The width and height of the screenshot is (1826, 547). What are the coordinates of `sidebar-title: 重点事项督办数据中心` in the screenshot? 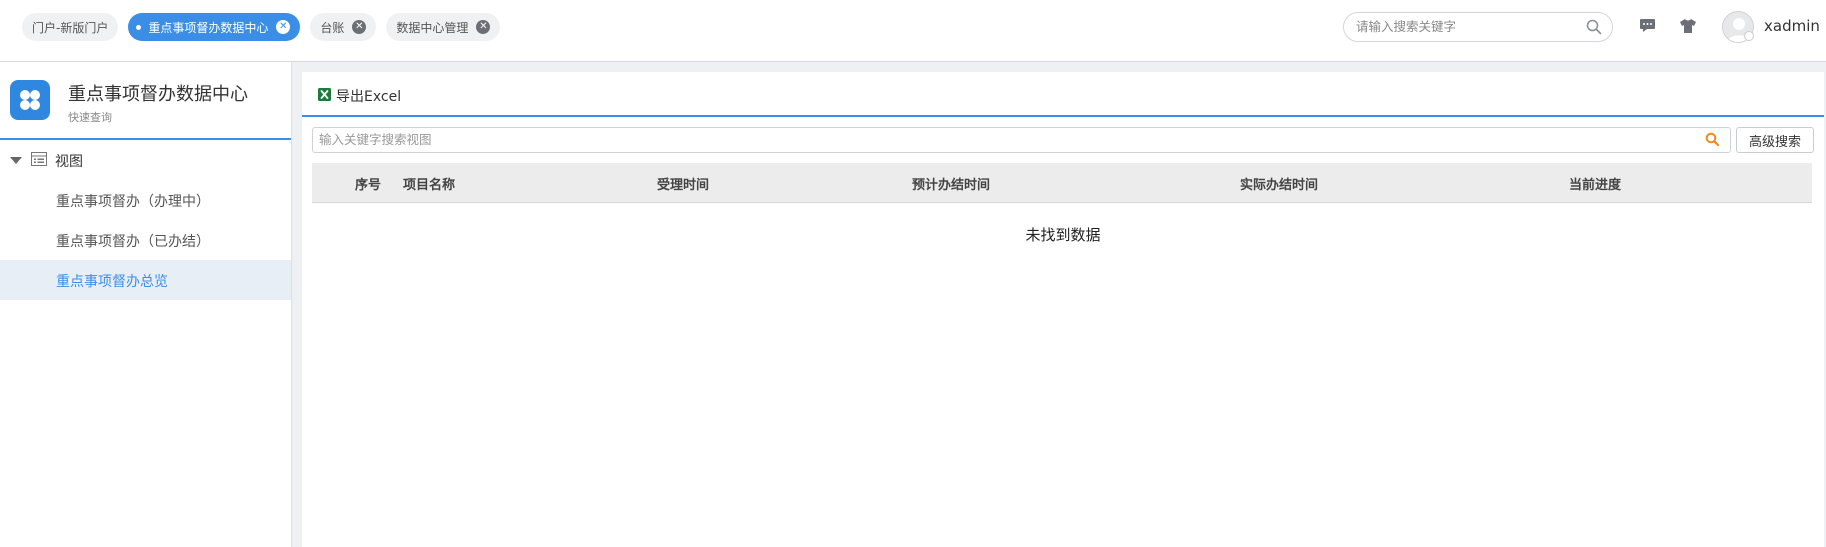 It's located at (158, 94).